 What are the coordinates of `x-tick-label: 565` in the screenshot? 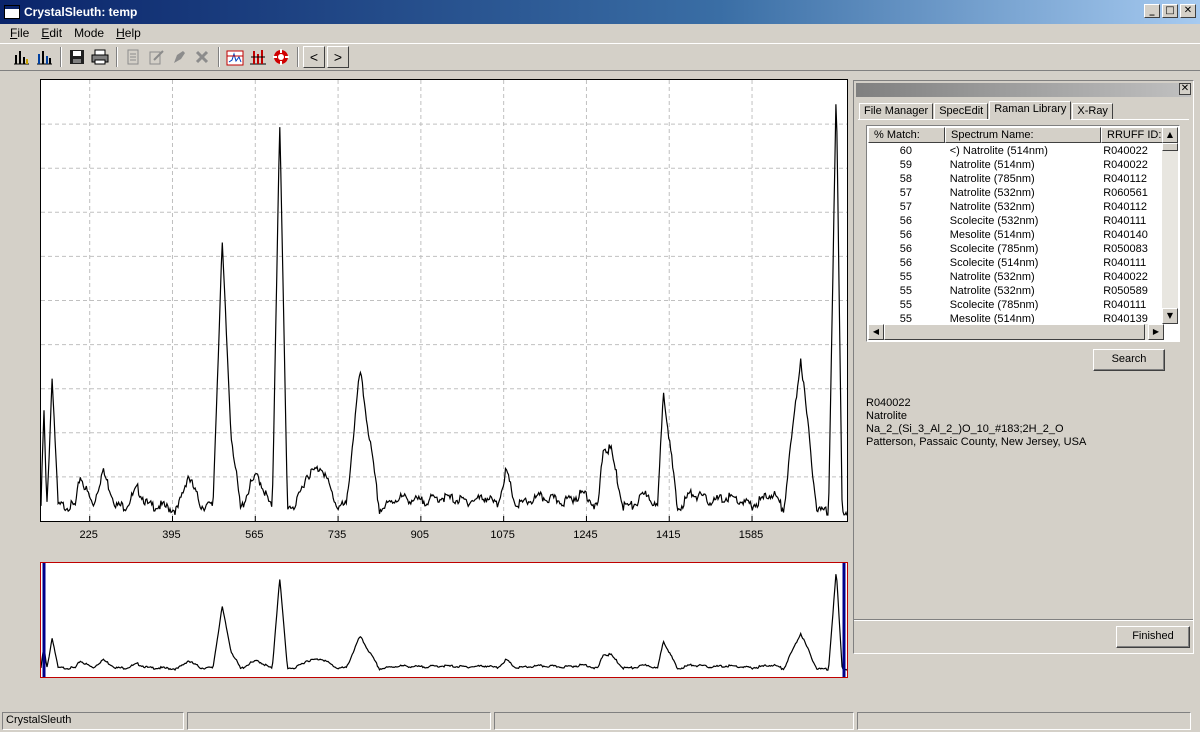 It's located at (254, 535).